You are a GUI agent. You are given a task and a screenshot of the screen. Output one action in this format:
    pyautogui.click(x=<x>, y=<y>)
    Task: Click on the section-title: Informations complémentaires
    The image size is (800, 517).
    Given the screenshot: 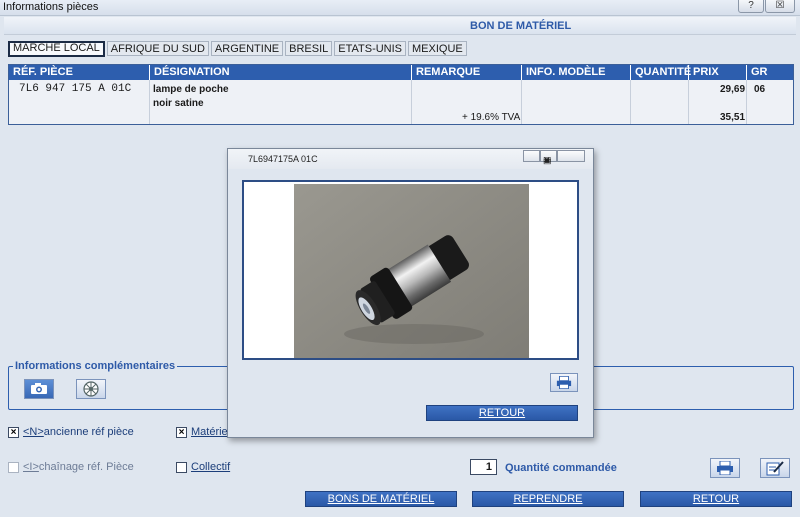 What is the action you would take?
    pyautogui.click(x=95, y=366)
    